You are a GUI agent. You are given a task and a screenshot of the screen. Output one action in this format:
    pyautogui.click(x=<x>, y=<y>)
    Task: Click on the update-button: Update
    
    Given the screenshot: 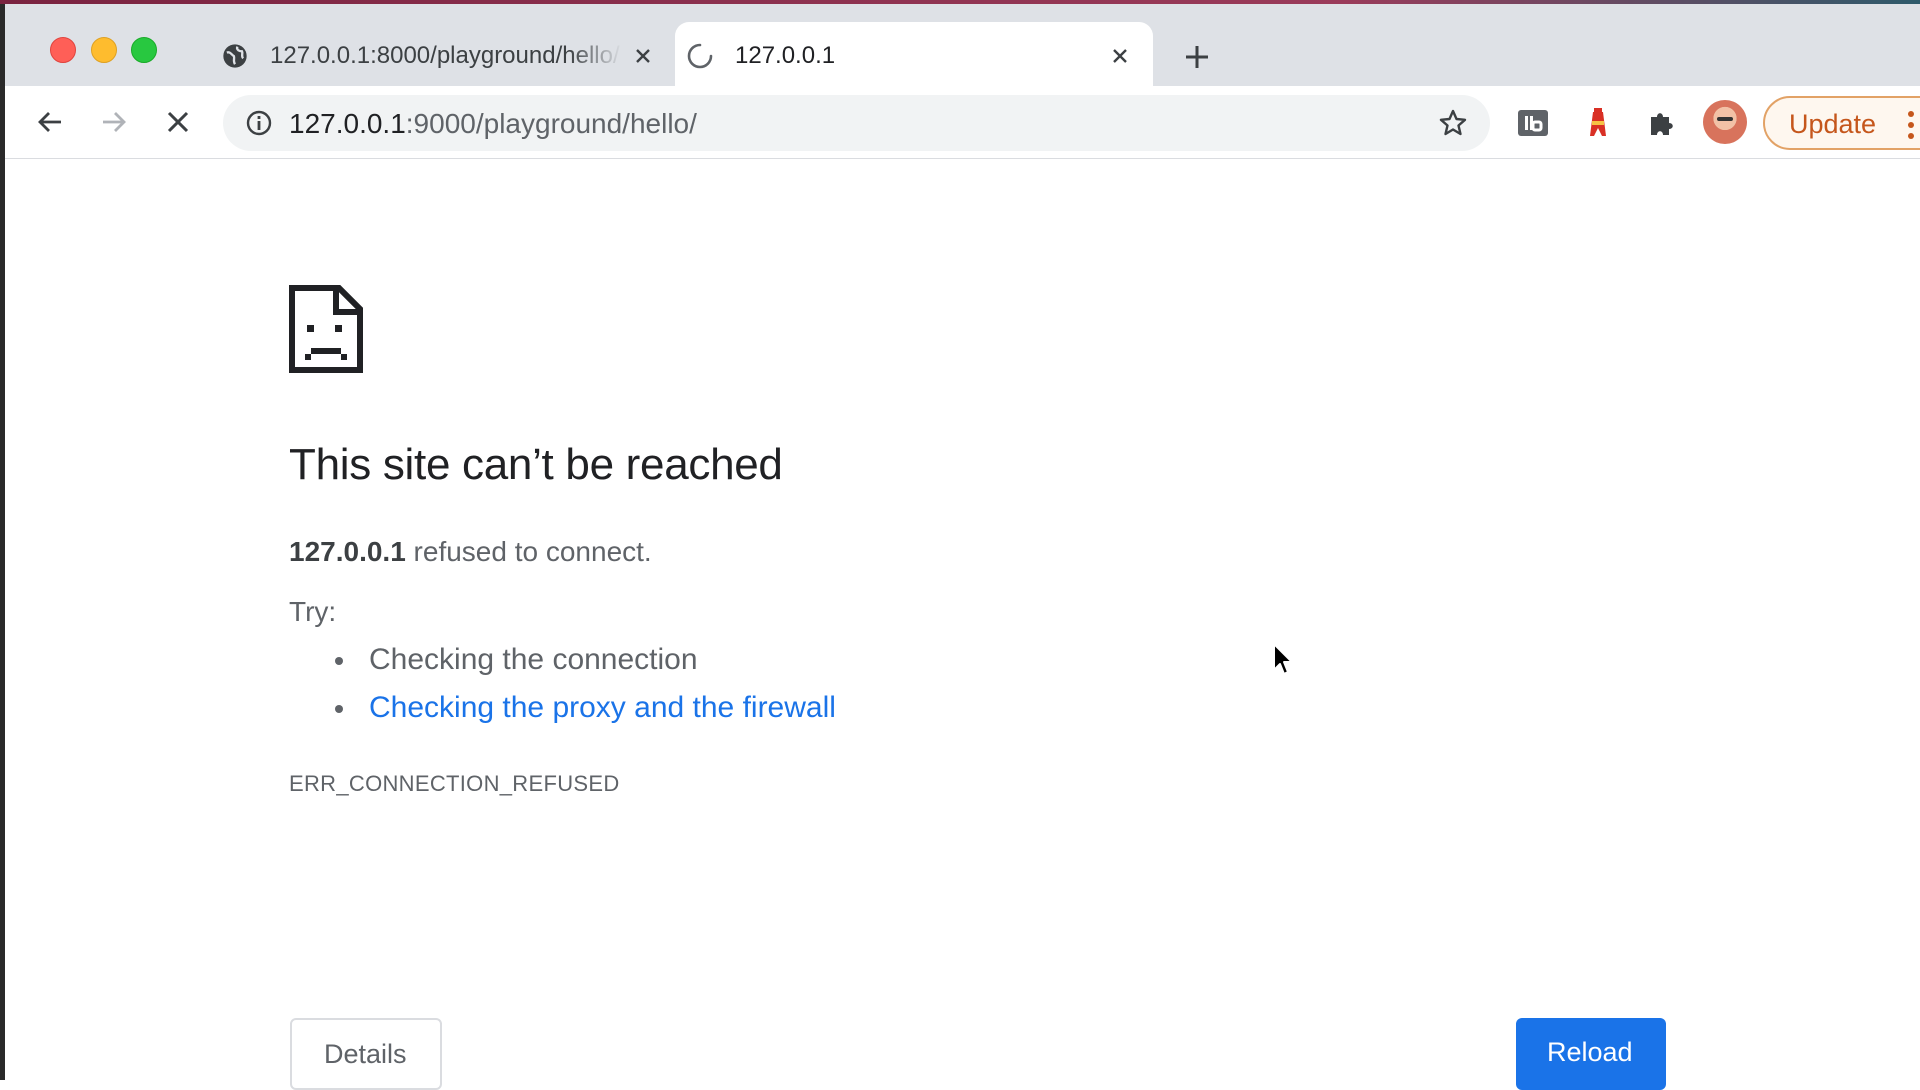 What is the action you would take?
    pyautogui.click(x=1841, y=123)
    